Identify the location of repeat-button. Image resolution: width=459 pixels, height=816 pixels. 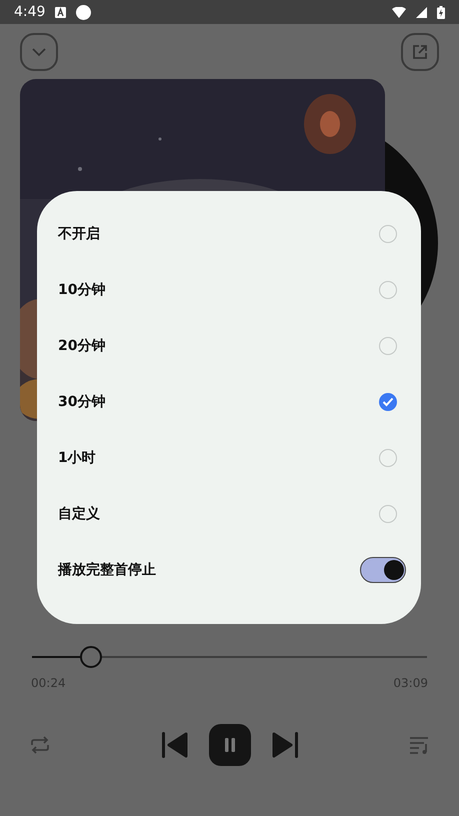
(40, 745).